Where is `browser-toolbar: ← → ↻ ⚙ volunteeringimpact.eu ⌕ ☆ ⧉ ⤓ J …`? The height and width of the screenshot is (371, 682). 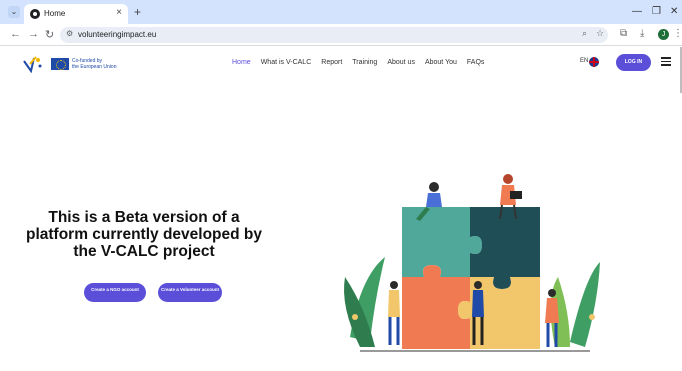 browser-toolbar: ← → ↻ ⚙ volunteeringimpact.eu ⌕ ☆ ⧉ ⤓ J … is located at coordinates (341, 35).